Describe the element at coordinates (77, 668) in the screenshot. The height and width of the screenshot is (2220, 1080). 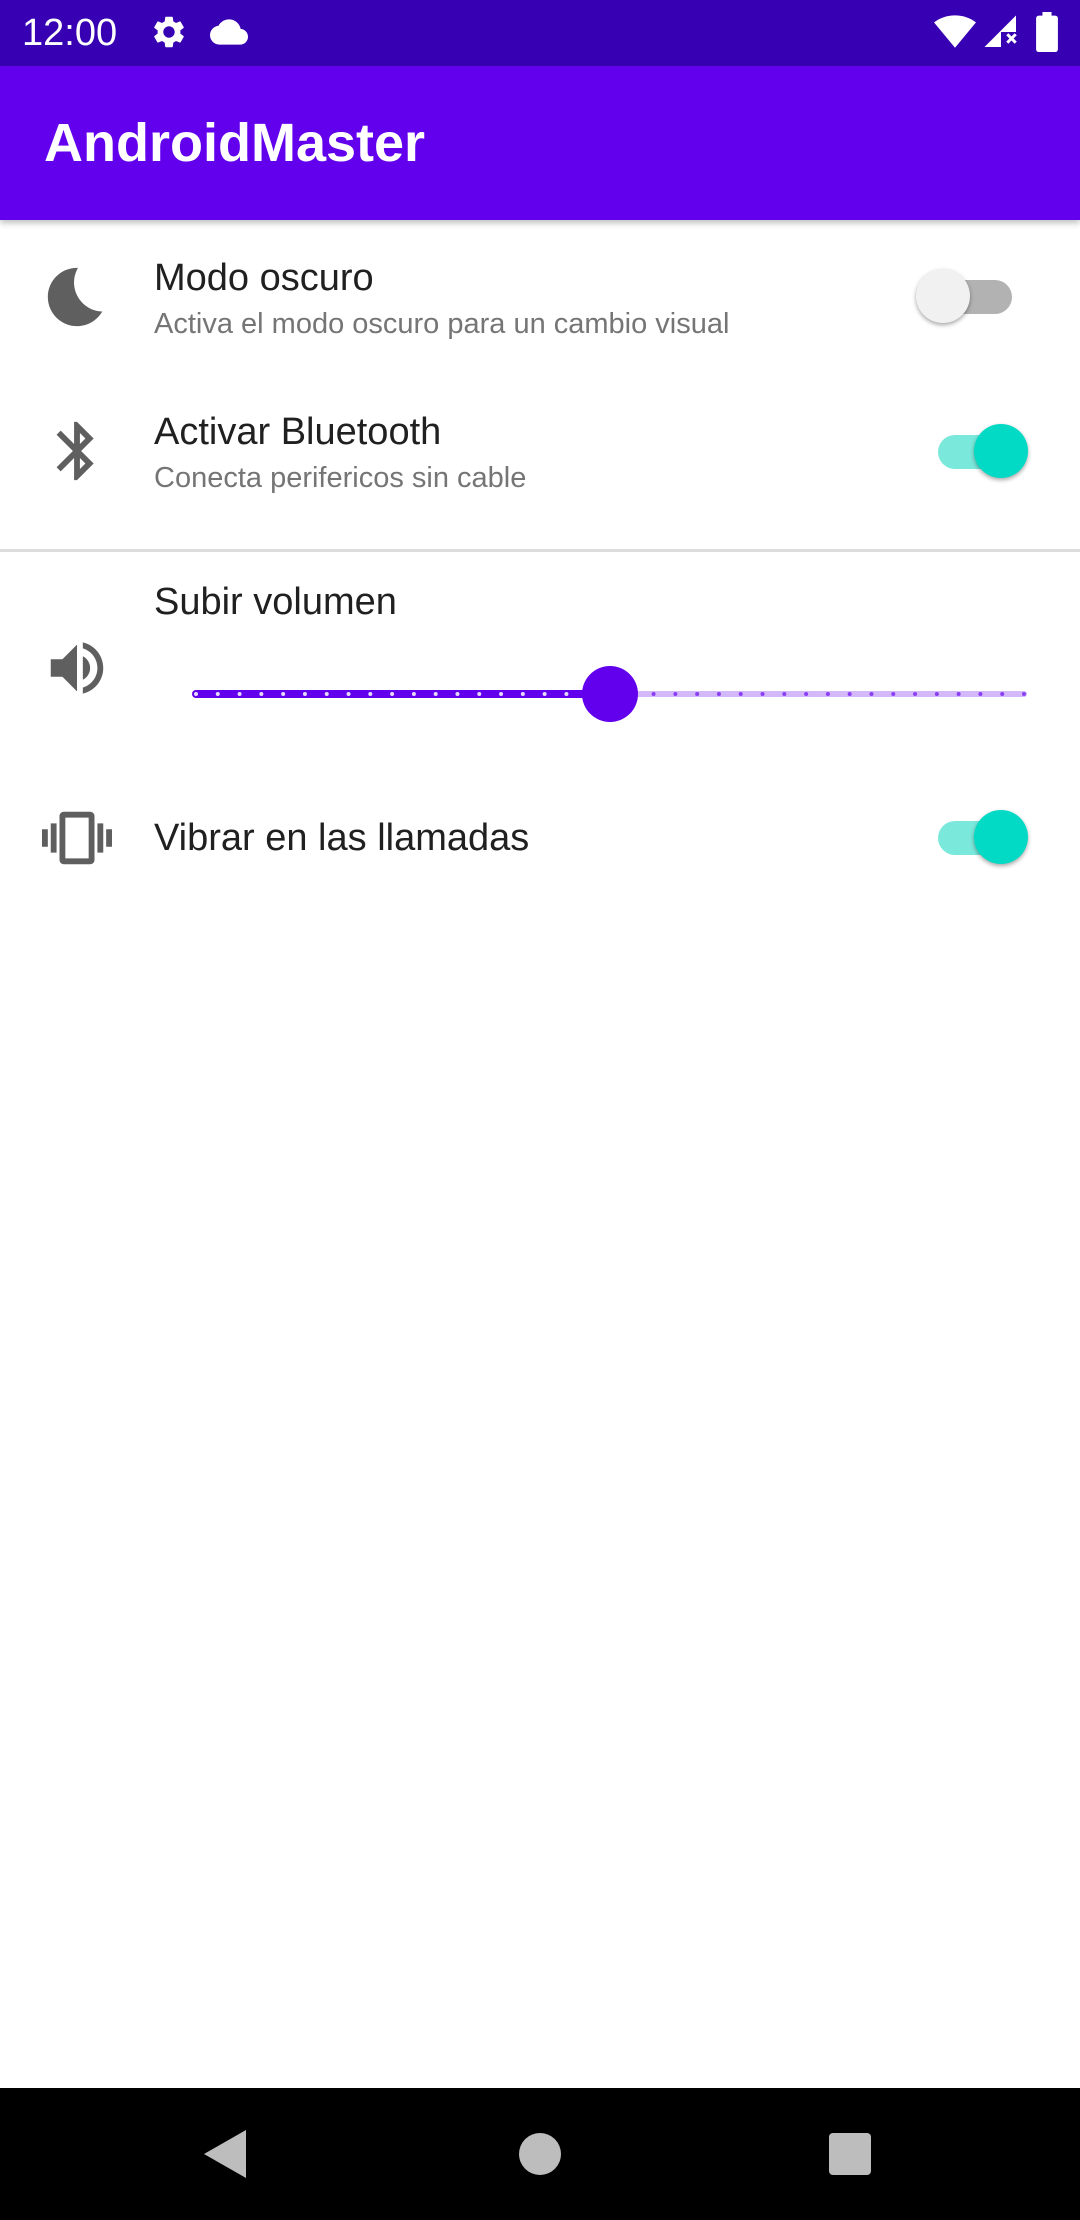
I see `volume-icon` at that location.